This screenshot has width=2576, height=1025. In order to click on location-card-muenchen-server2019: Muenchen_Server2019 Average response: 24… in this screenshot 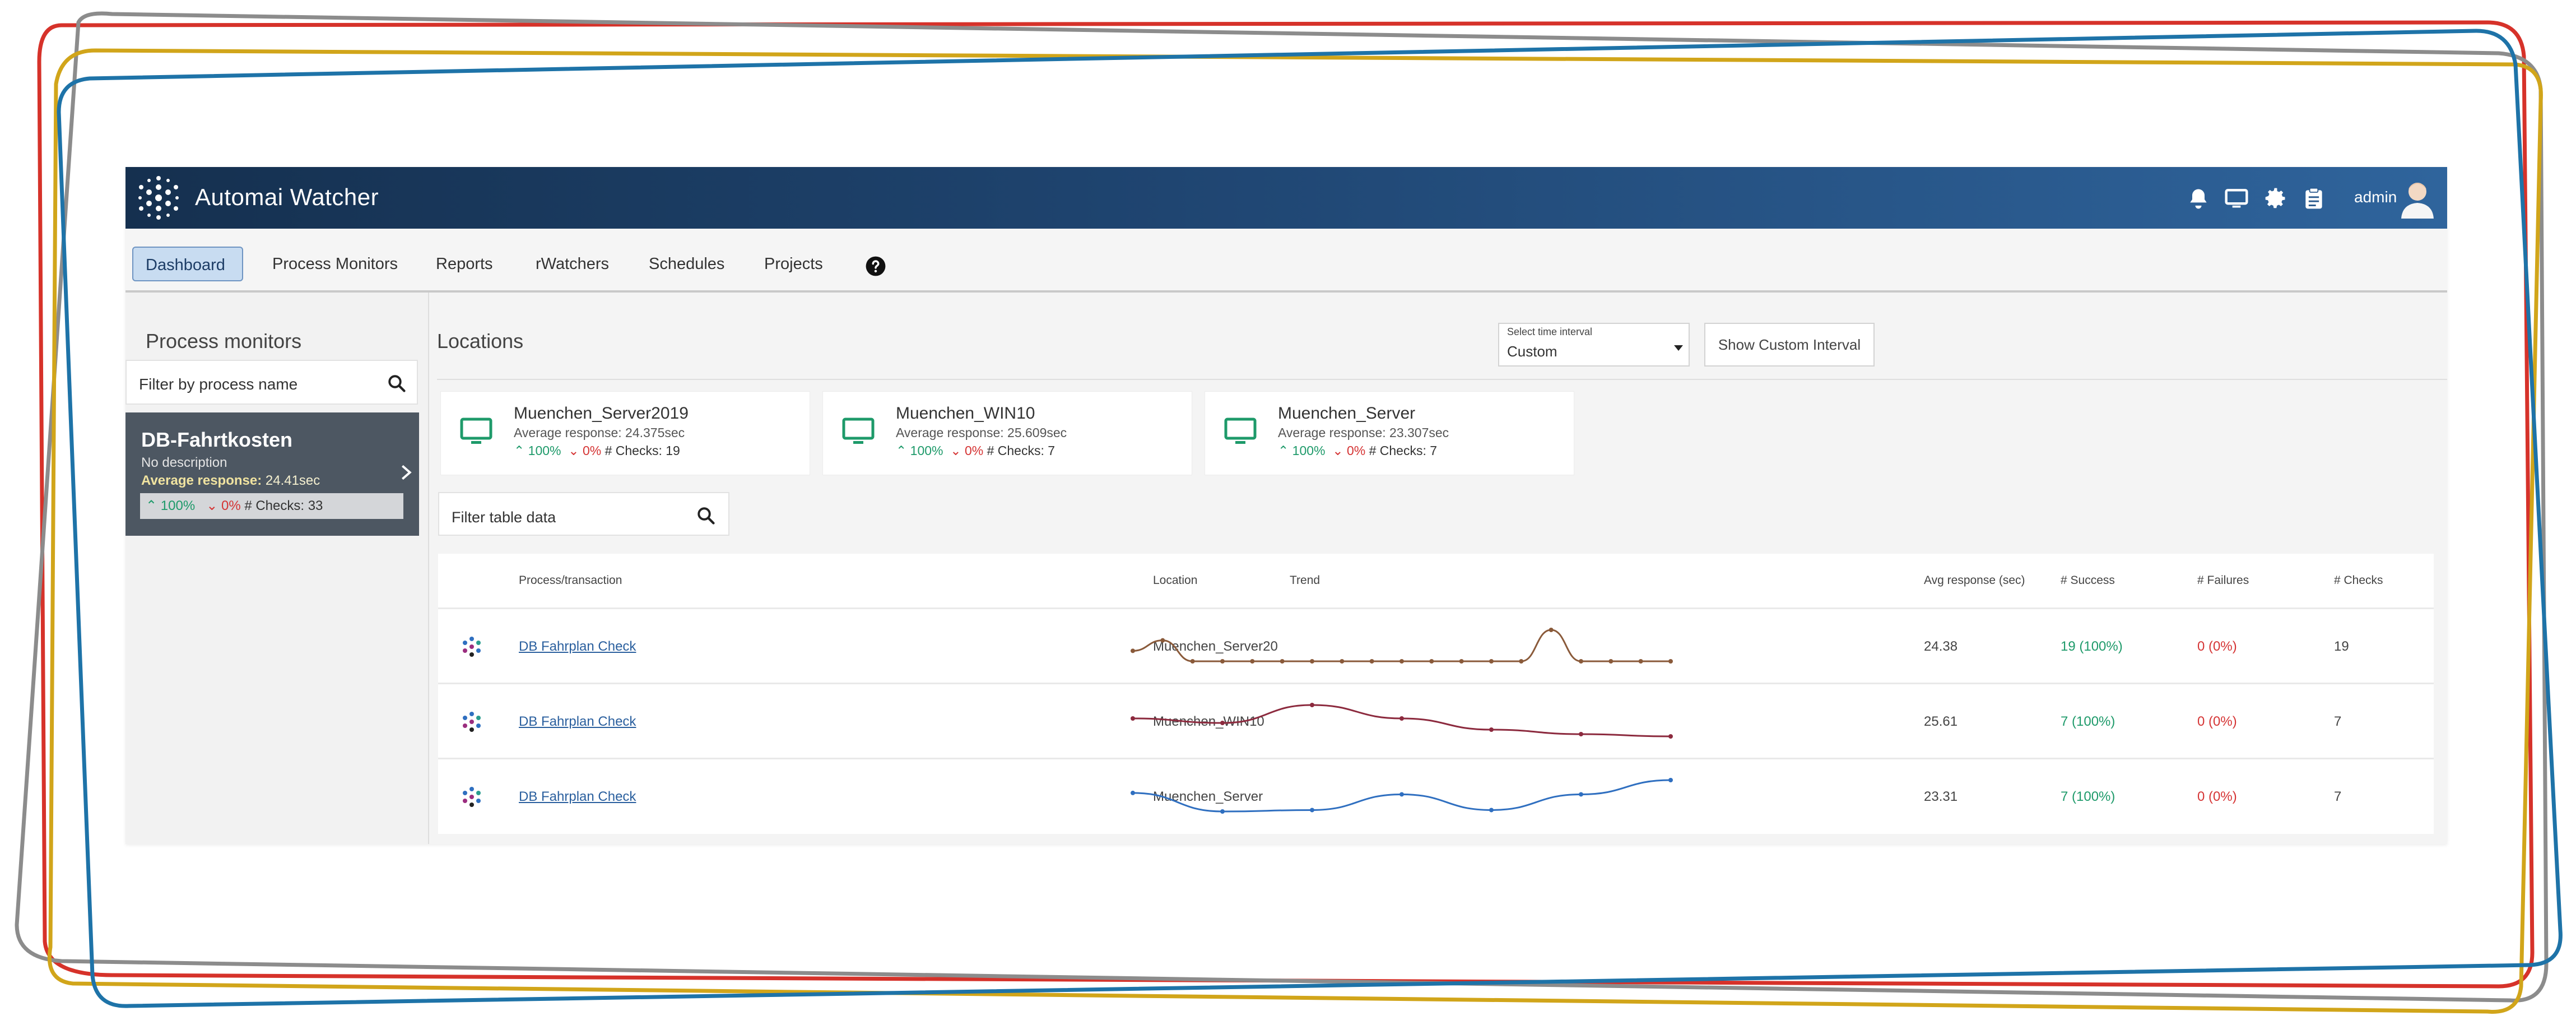, I will do `click(625, 433)`.